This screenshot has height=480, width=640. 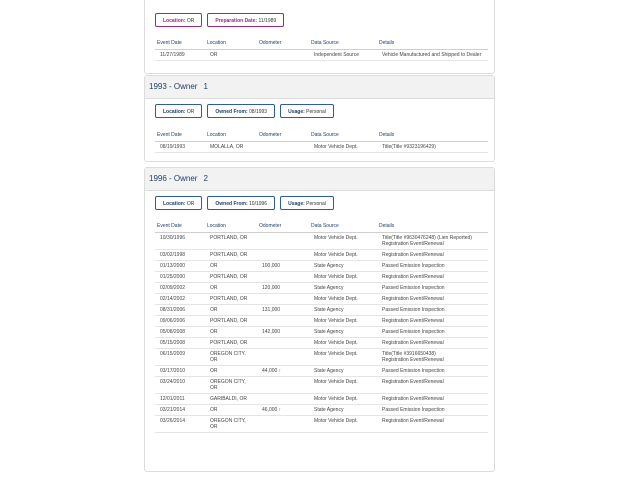 What do you see at coordinates (180, 255) in the screenshot?
I see `cell-event-date: 03/02/1998` at bounding box center [180, 255].